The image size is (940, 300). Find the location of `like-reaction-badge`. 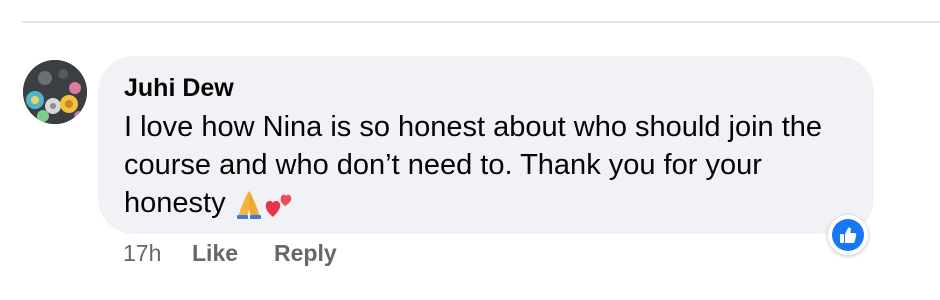

like-reaction-badge is located at coordinates (848, 235).